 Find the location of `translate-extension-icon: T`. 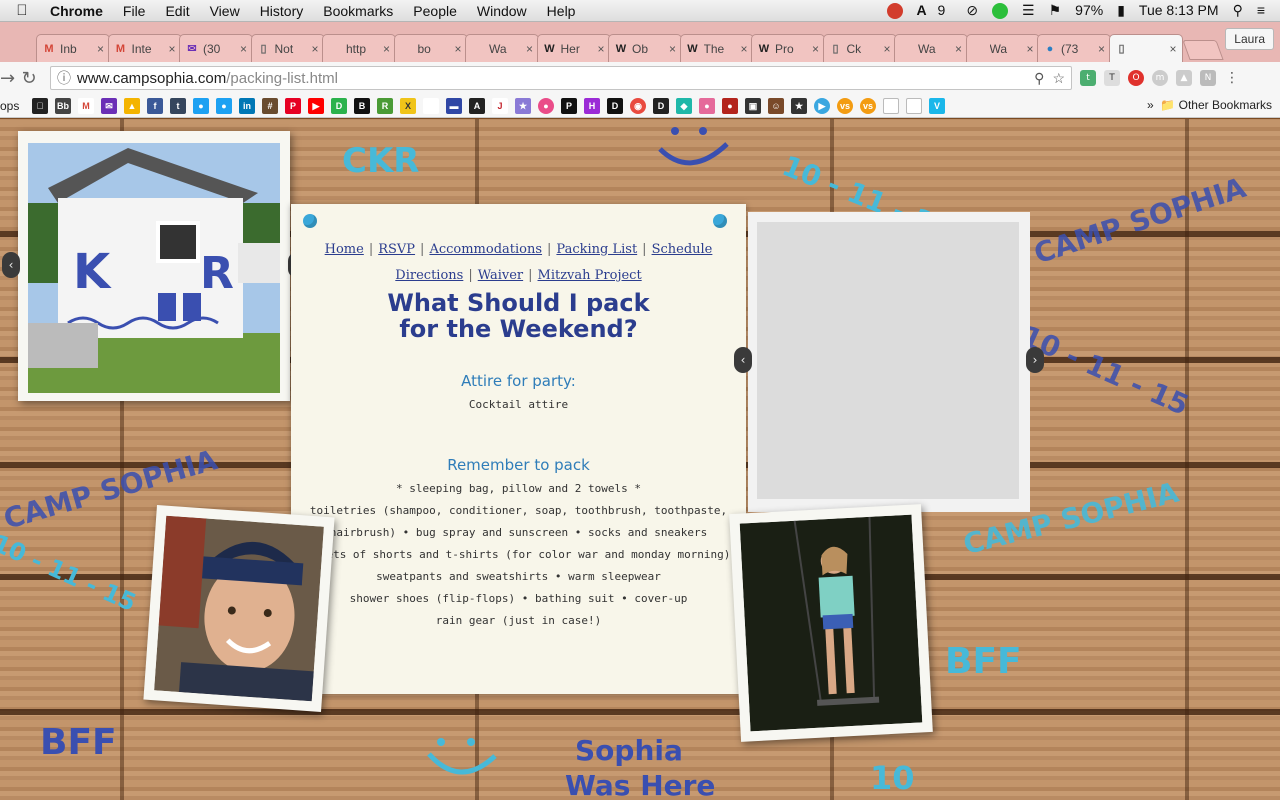

translate-extension-icon: T is located at coordinates (1112, 78).